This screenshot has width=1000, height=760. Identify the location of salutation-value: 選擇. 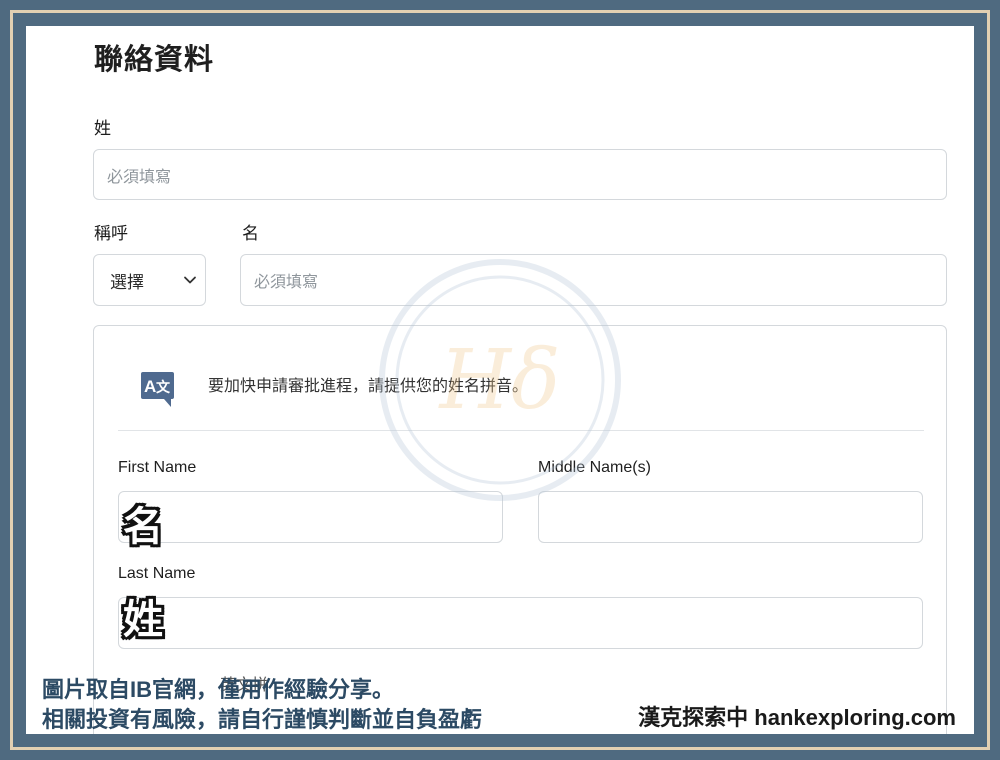
(127, 282).